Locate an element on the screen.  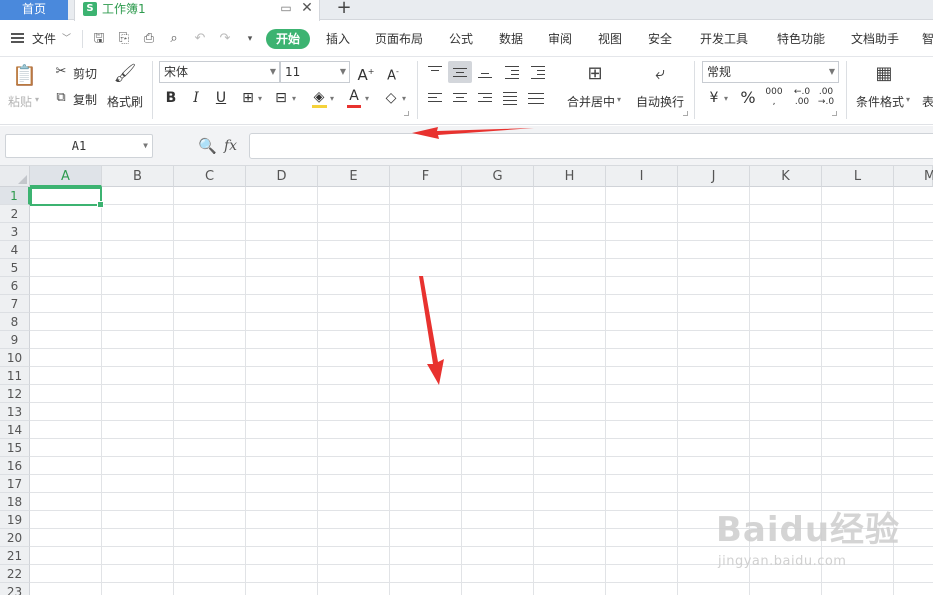
paste-button: 粘贴 is located at coordinates (20, 101).